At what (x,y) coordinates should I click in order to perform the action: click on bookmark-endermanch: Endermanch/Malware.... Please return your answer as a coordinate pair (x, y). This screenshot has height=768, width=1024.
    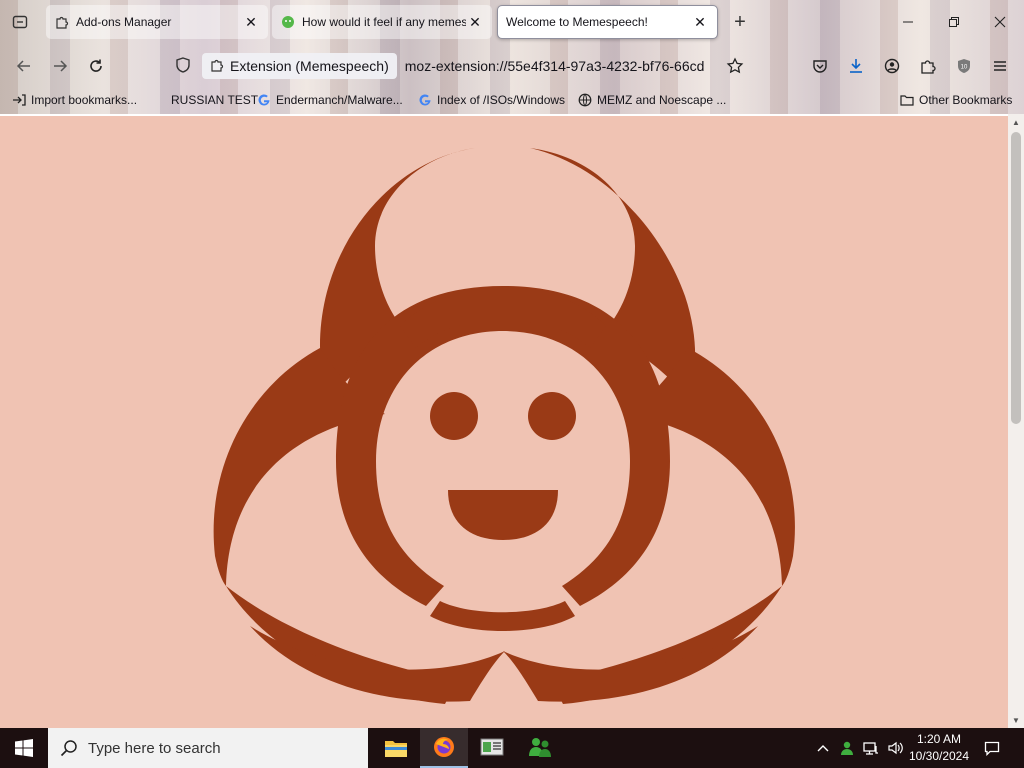
    Looking at the image, I should click on (330, 100).